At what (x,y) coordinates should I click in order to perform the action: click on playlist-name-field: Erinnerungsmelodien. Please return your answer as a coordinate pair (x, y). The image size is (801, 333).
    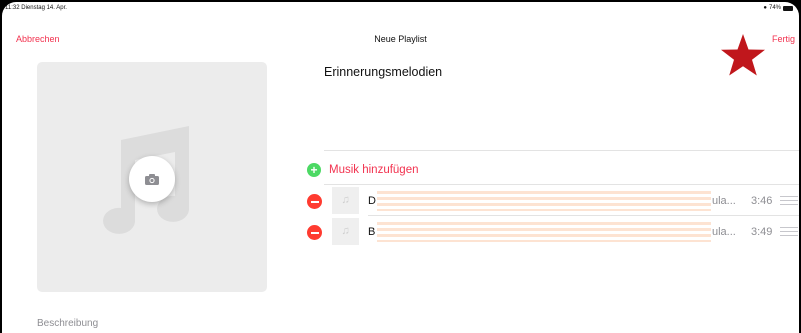
    Looking at the image, I should click on (383, 72).